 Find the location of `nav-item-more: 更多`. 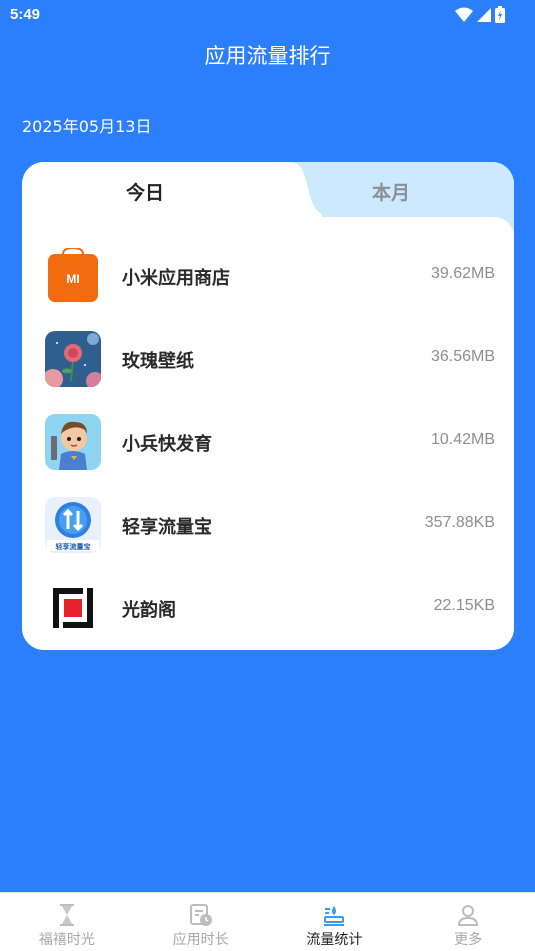

nav-item-more: 更多 is located at coordinates (468, 922).